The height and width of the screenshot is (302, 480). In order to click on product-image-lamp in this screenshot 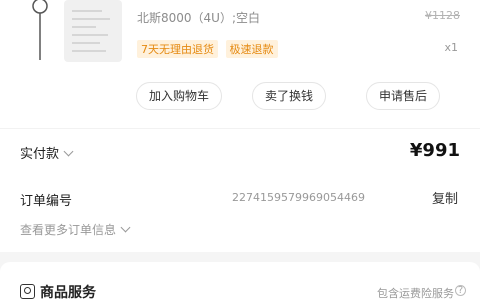, I will do `click(40, 30)`.